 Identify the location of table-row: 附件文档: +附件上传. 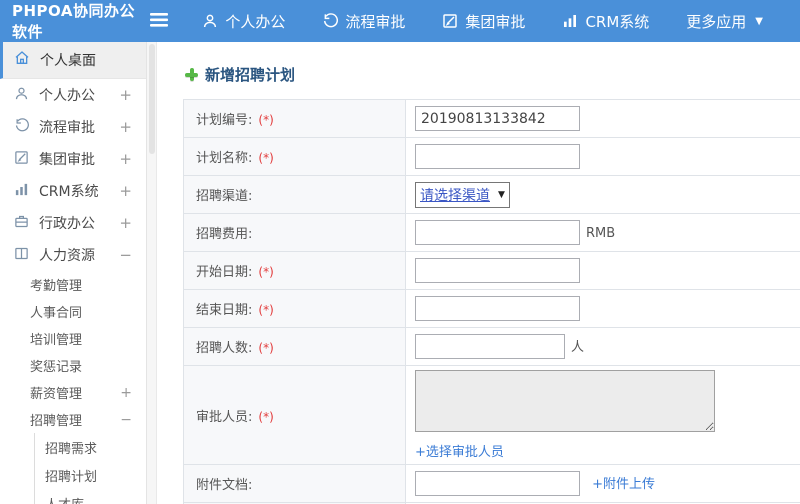
(491, 483).